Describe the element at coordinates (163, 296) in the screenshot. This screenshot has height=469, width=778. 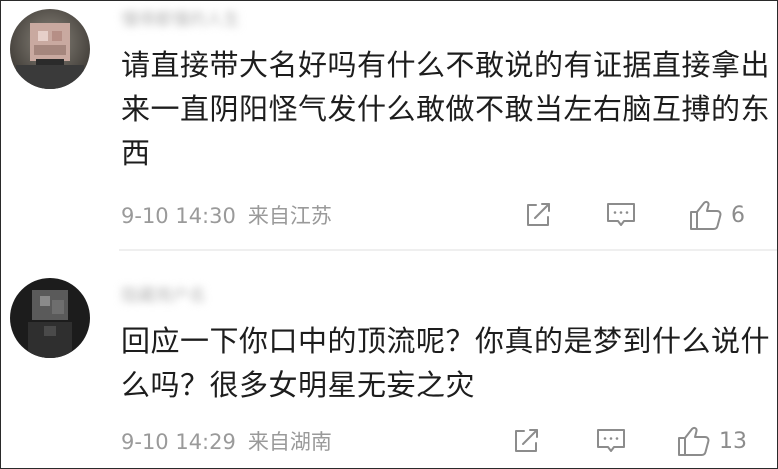
I see `username: 隐藏用户名` at that location.